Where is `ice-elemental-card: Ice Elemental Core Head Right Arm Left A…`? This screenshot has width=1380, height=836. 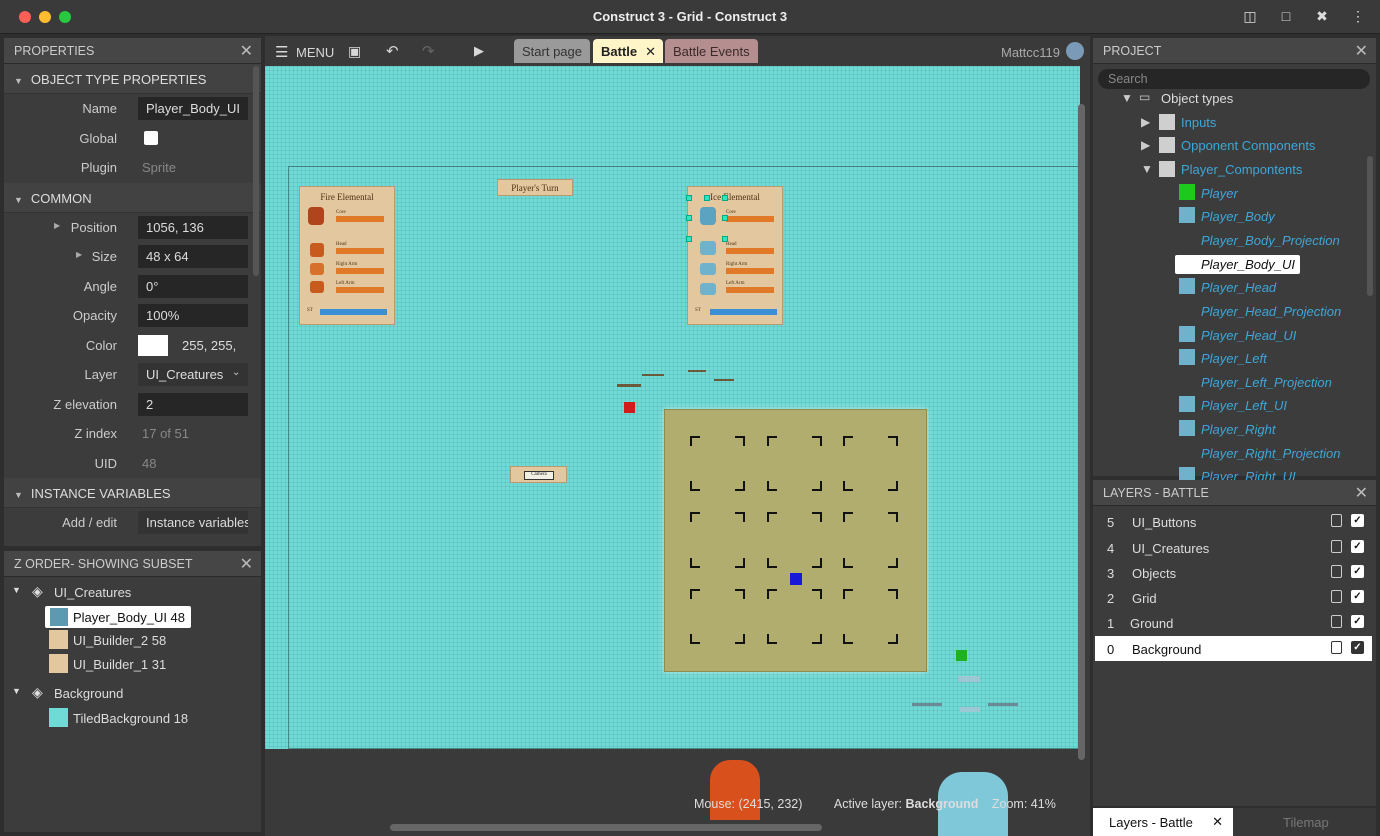 ice-elemental-card: Ice Elemental Core Head Right Arm Left A… is located at coordinates (735, 255).